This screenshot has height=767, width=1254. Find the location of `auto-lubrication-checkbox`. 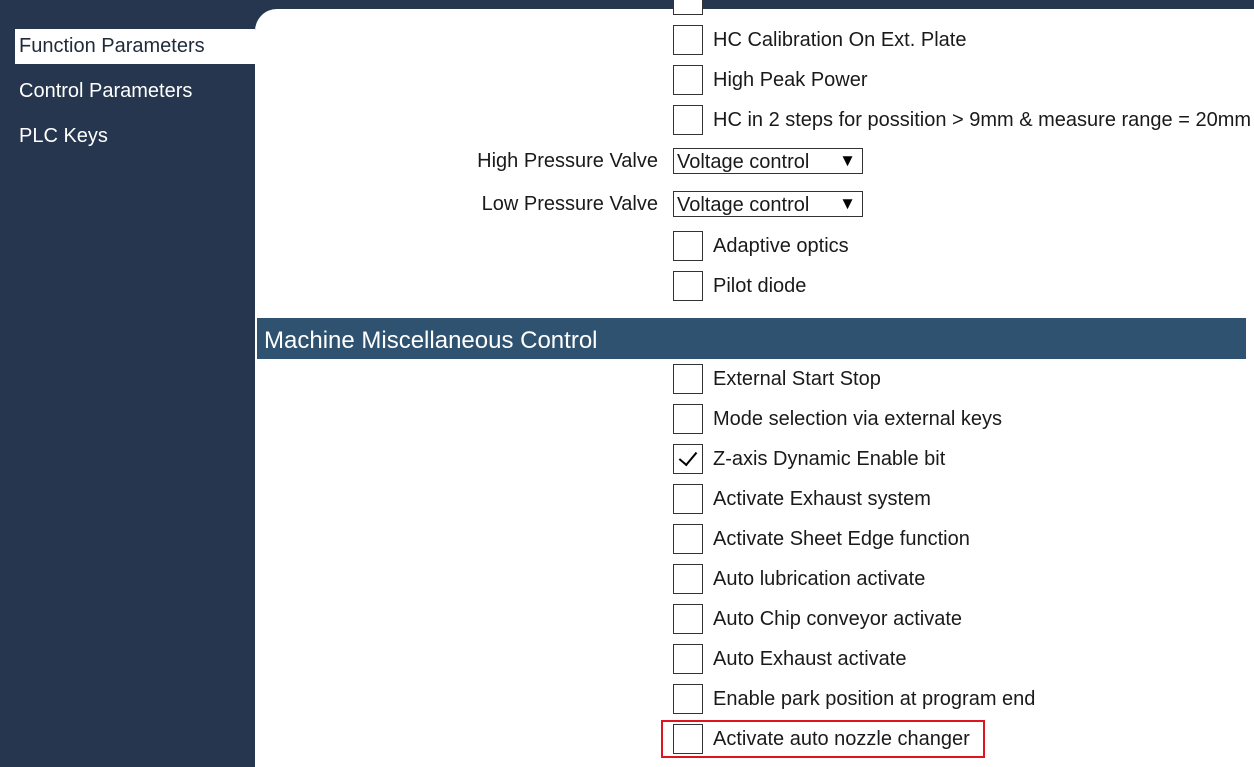

auto-lubrication-checkbox is located at coordinates (688, 579).